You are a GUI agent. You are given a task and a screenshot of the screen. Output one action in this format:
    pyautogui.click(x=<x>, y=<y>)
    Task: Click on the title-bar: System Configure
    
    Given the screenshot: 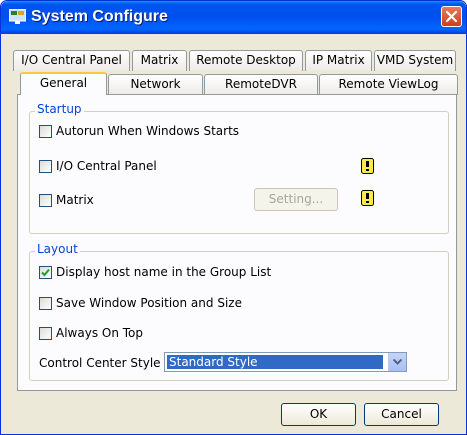 What is the action you would take?
    pyautogui.click(x=233, y=17)
    